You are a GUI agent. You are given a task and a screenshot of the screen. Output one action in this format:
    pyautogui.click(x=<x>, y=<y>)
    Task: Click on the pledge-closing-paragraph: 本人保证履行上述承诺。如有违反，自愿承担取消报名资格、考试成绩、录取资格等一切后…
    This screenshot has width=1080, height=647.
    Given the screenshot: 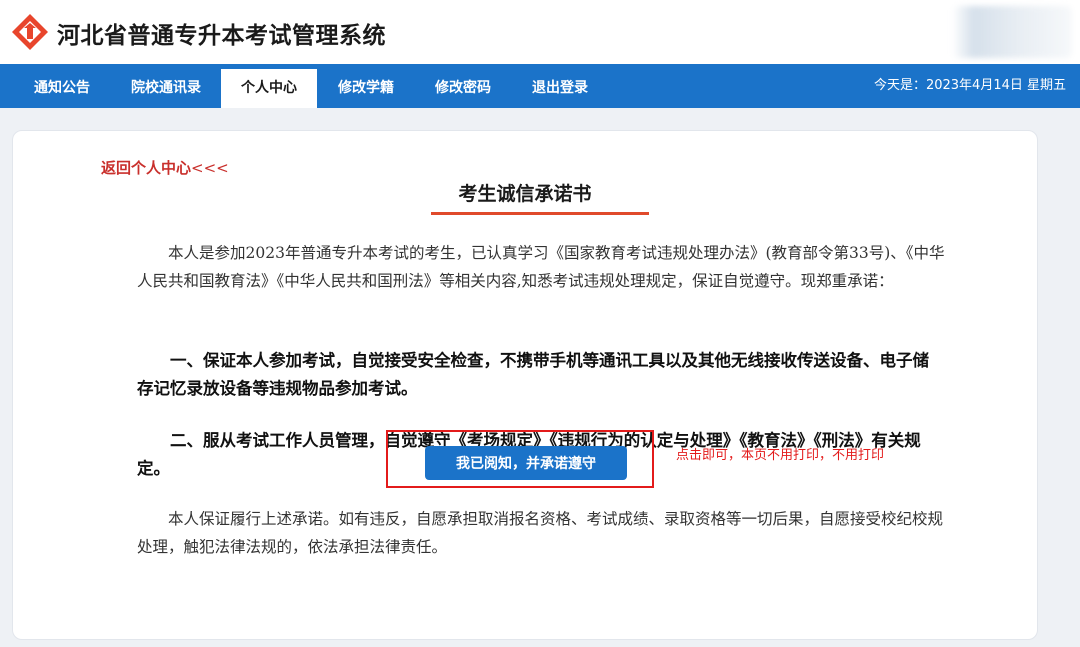 What is the action you would take?
    pyautogui.click(x=540, y=533)
    